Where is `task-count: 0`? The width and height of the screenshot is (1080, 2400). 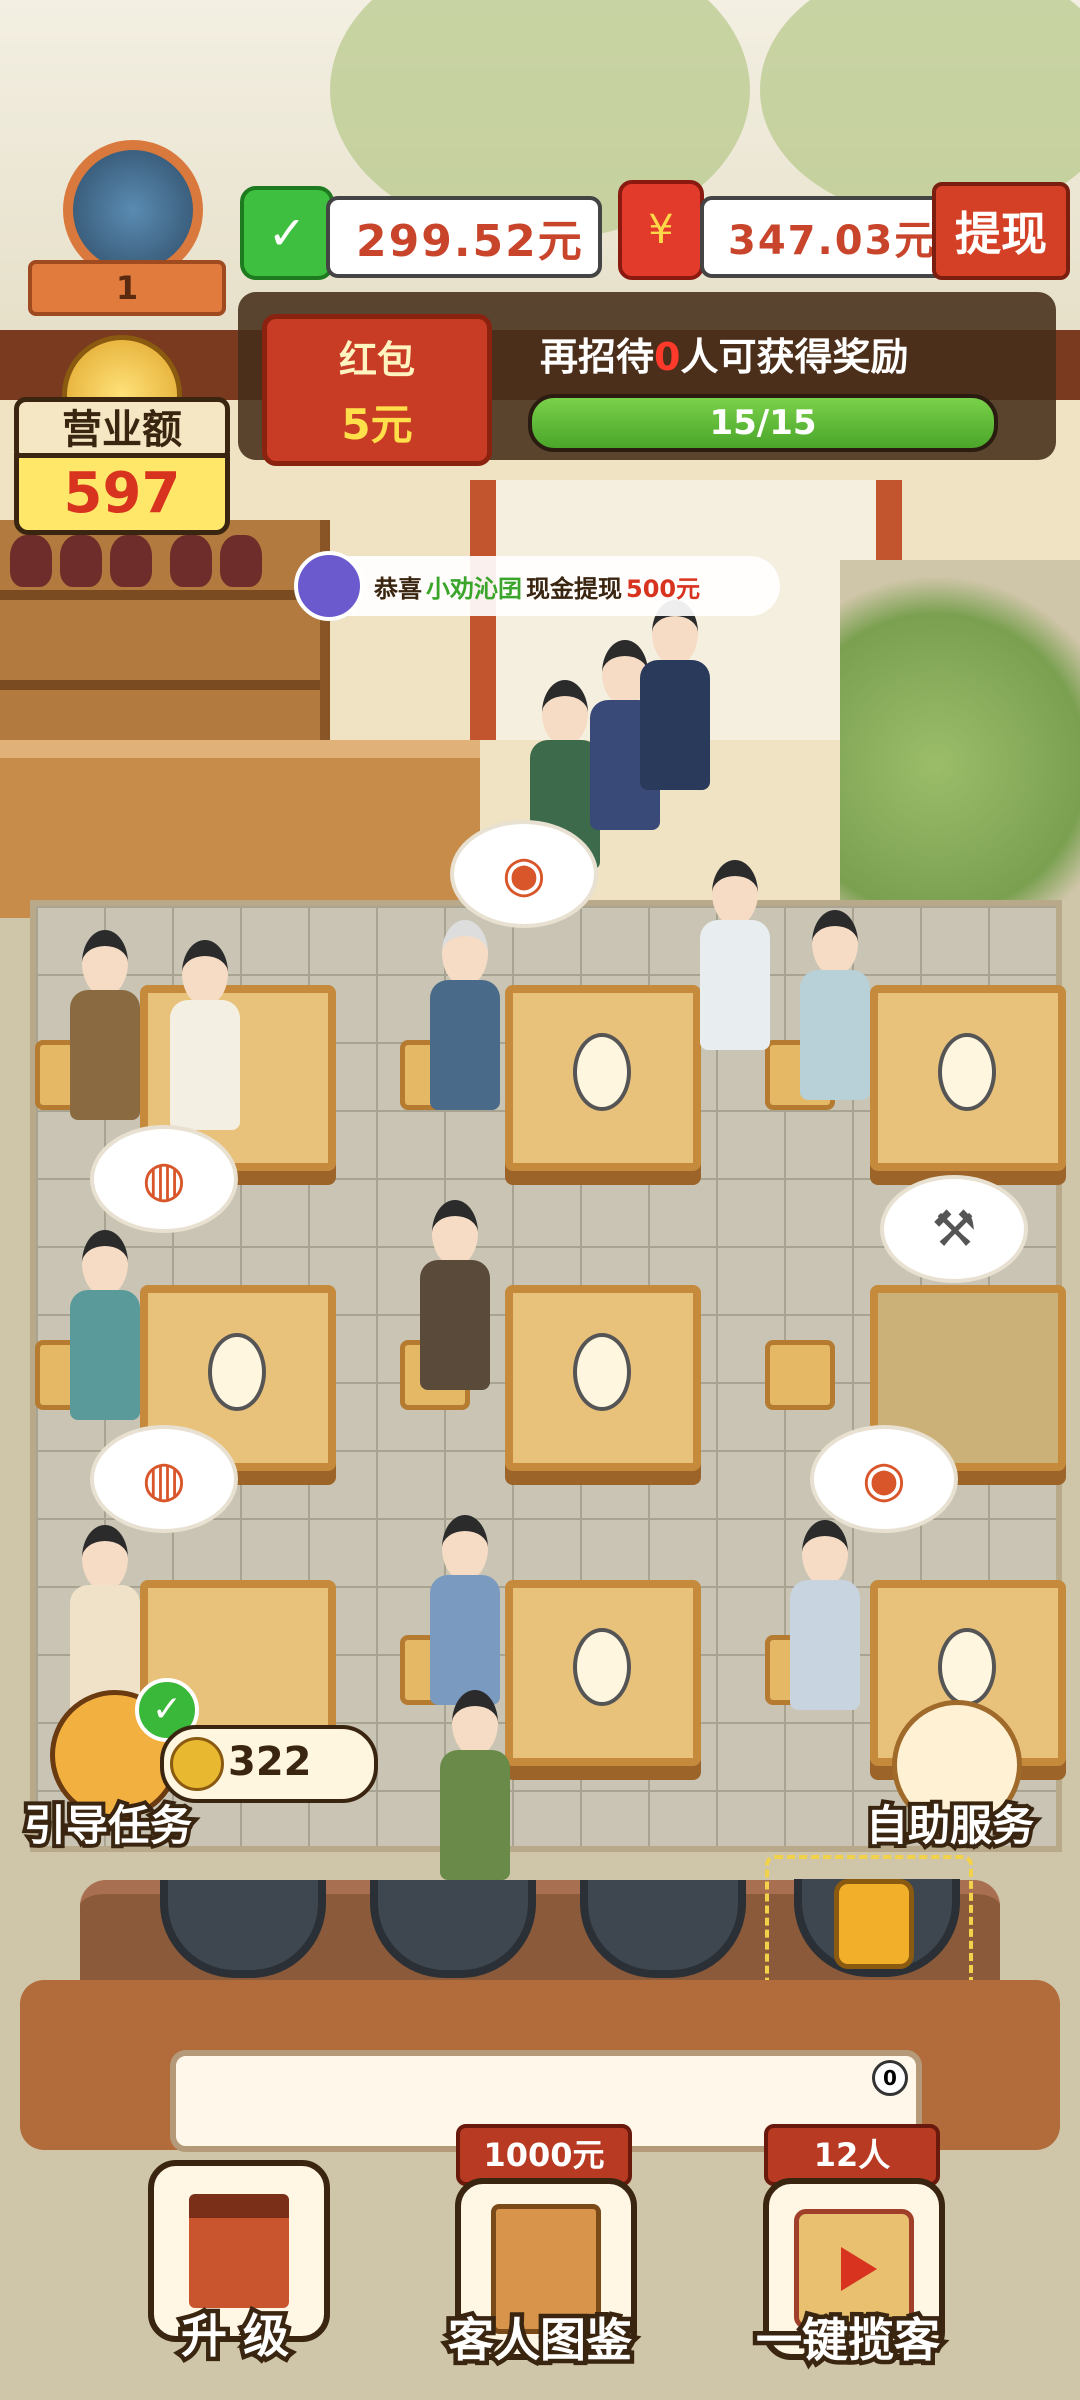 task-count: 0 is located at coordinates (667, 357).